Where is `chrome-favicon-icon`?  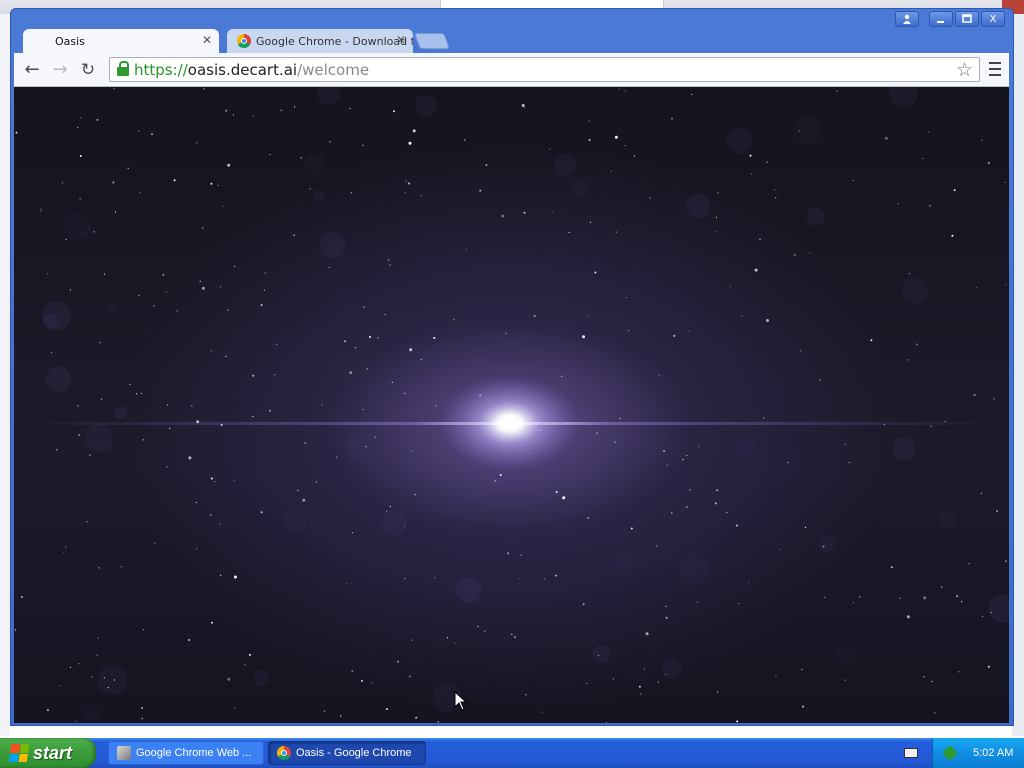 chrome-favicon-icon is located at coordinates (244, 41).